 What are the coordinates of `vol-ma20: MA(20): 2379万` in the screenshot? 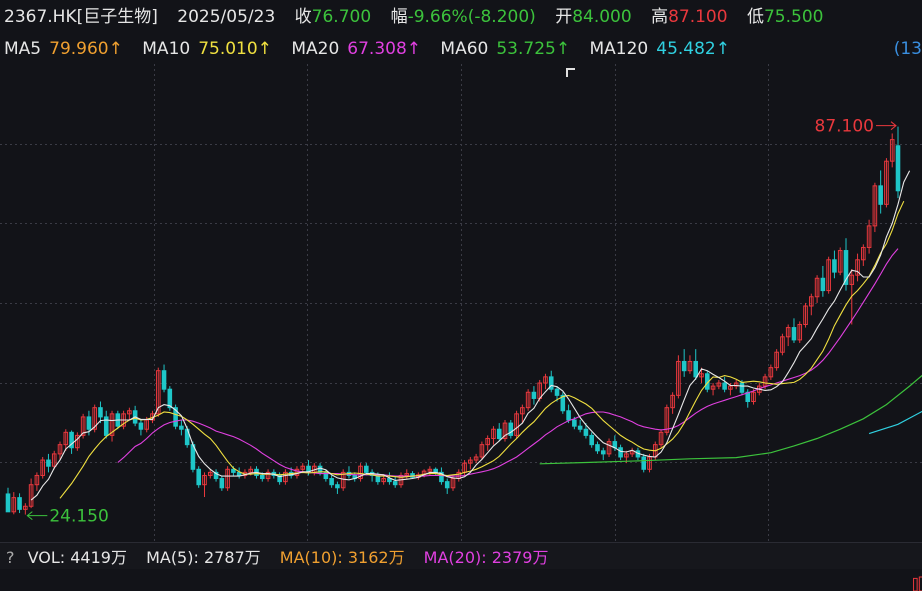 It's located at (486, 557).